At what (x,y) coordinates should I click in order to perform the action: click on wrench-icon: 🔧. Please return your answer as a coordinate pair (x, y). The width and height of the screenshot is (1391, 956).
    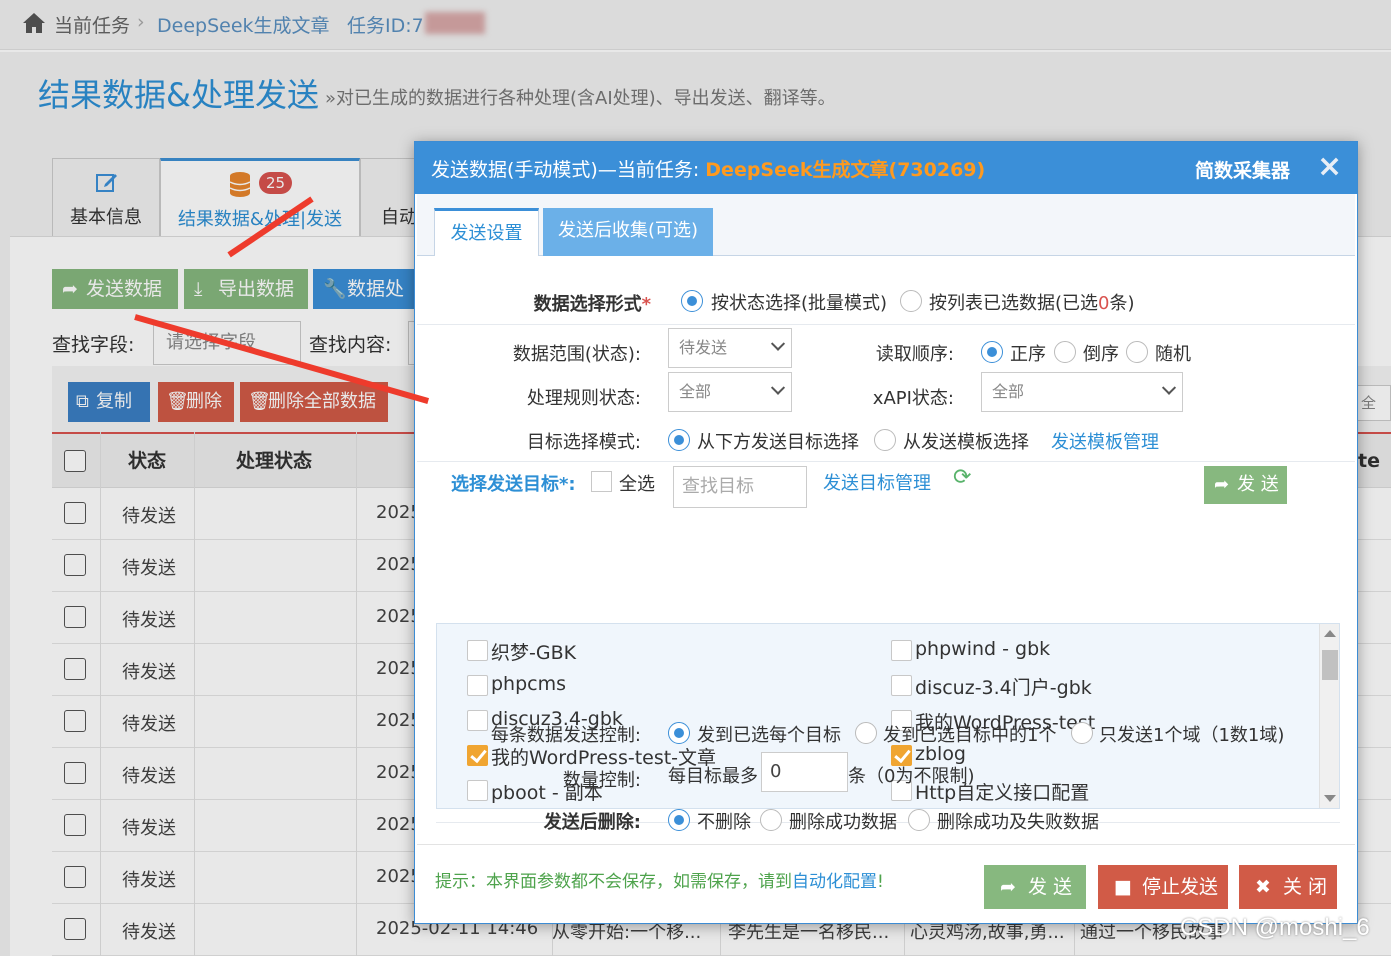
    Looking at the image, I should click on (335, 289).